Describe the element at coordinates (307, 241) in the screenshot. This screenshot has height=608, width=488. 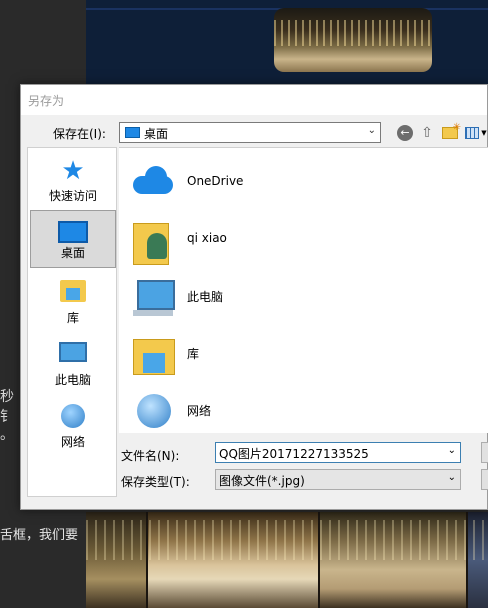
I see `list-item-user-folder: qi xiao` at that location.